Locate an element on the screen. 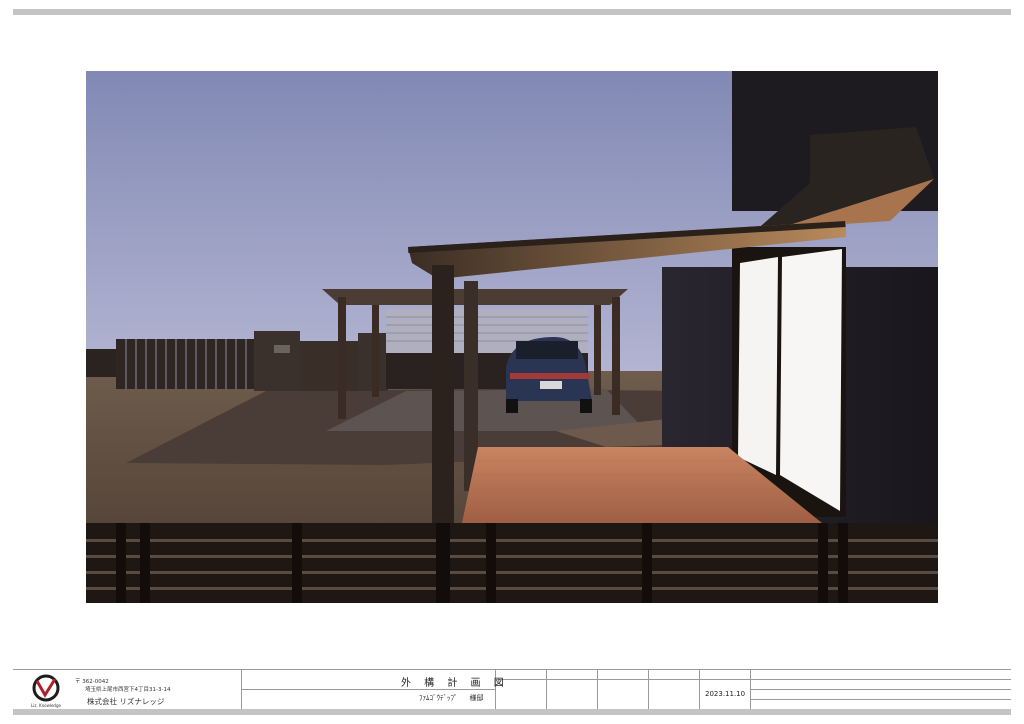 This screenshot has height=724, width=1024. terrace-post is located at coordinates (443, 400).